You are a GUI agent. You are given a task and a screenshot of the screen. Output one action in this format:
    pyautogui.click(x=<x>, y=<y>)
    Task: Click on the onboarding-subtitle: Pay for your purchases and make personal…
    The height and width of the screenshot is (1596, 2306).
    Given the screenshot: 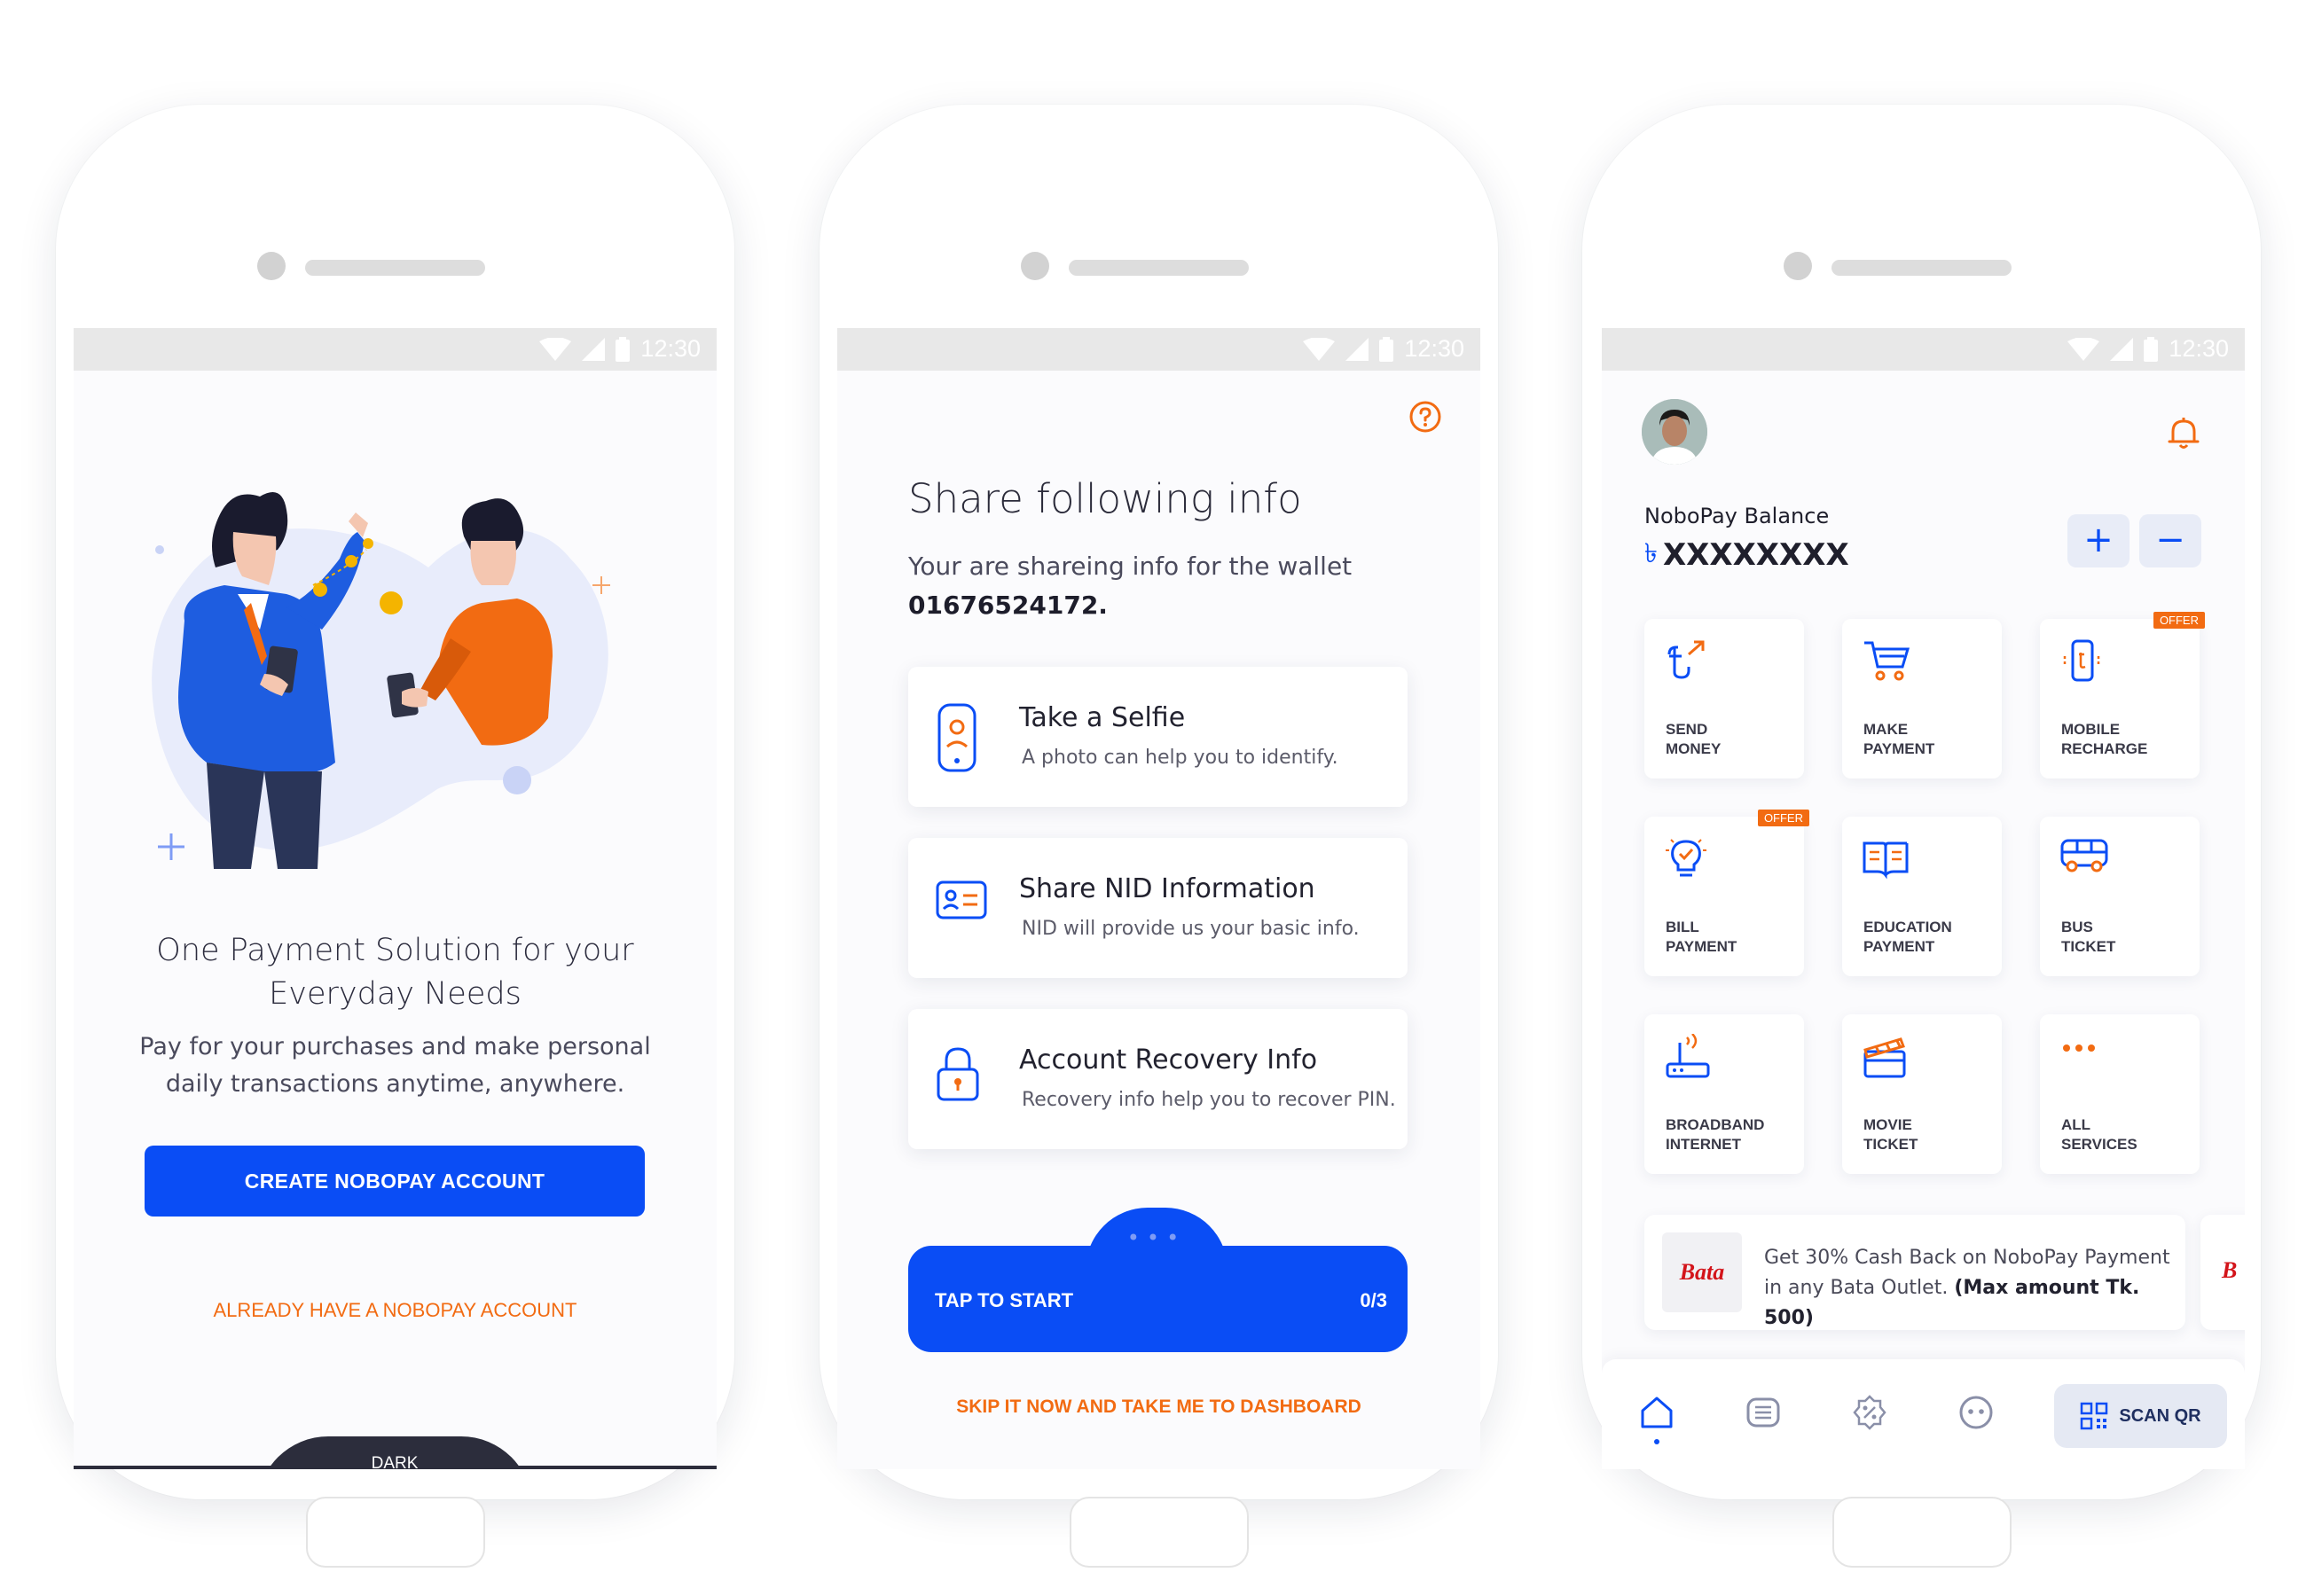 What is the action you would take?
    pyautogui.click(x=395, y=1066)
    